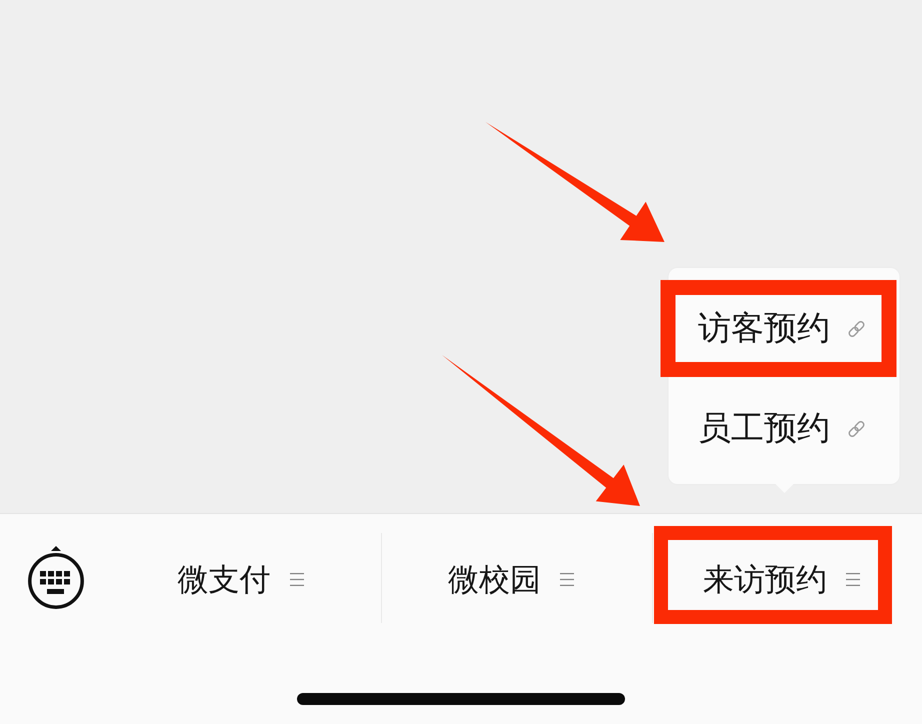  What do you see at coordinates (779, 428) in the screenshot?
I see `menu-item: 员工预约` at bounding box center [779, 428].